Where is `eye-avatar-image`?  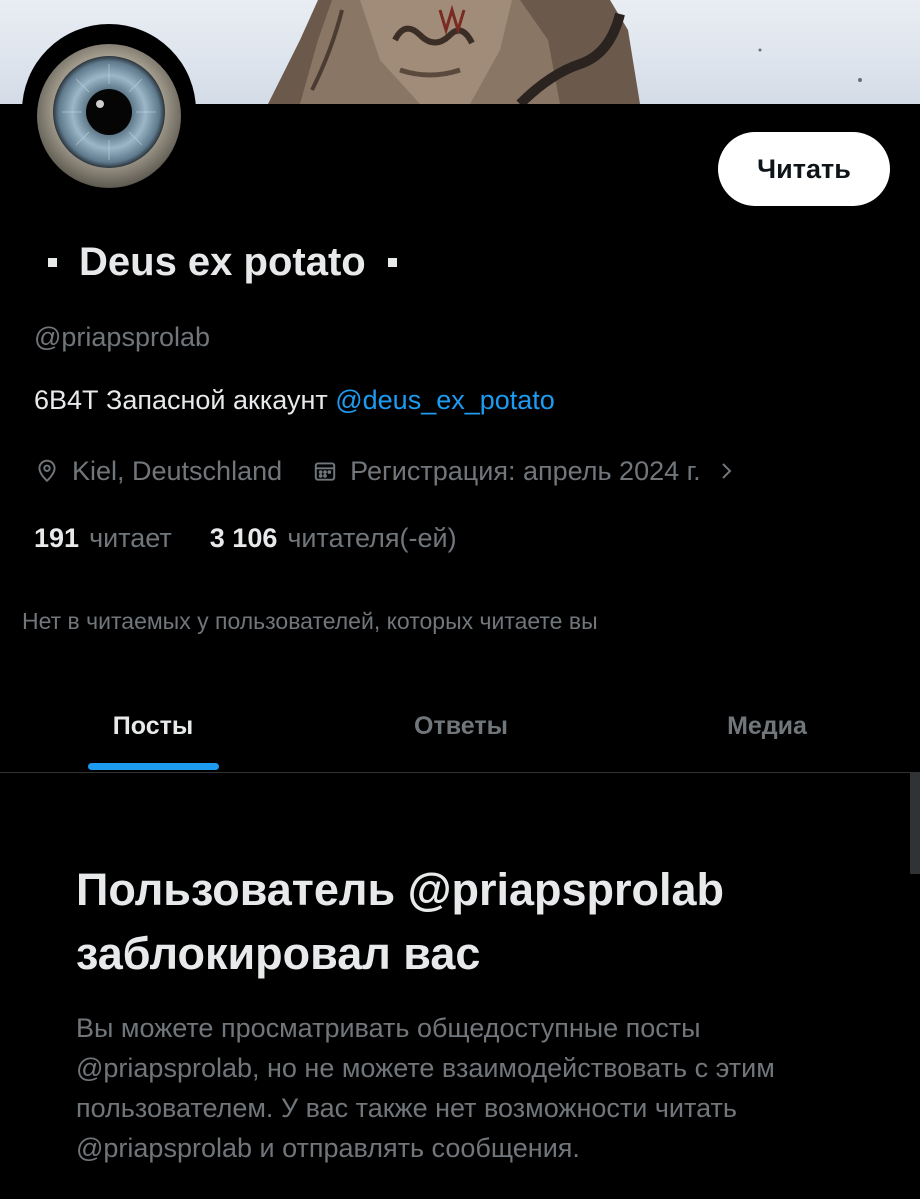
eye-avatar-image is located at coordinates (109, 111).